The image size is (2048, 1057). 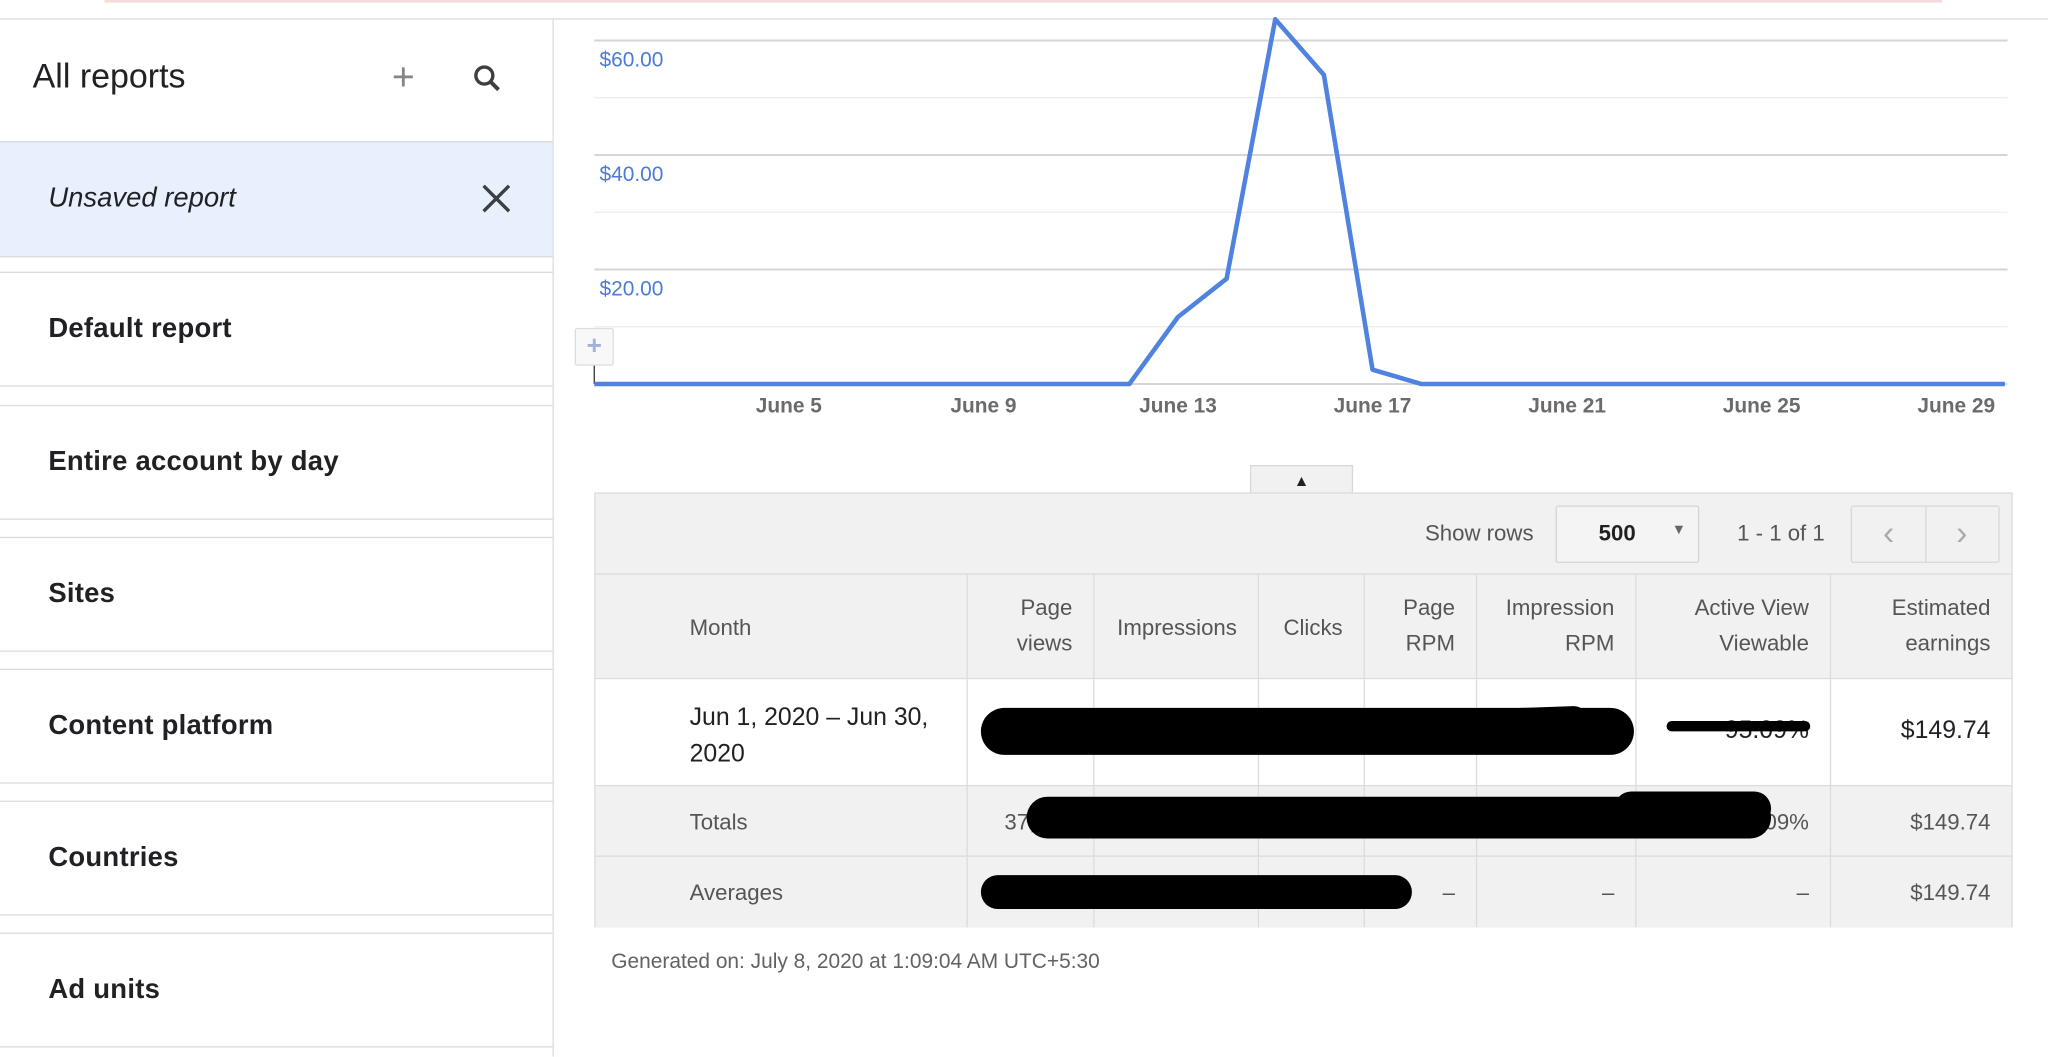 What do you see at coordinates (113, 857) in the screenshot?
I see `sidebar-item-label: Countries` at bounding box center [113, 857].